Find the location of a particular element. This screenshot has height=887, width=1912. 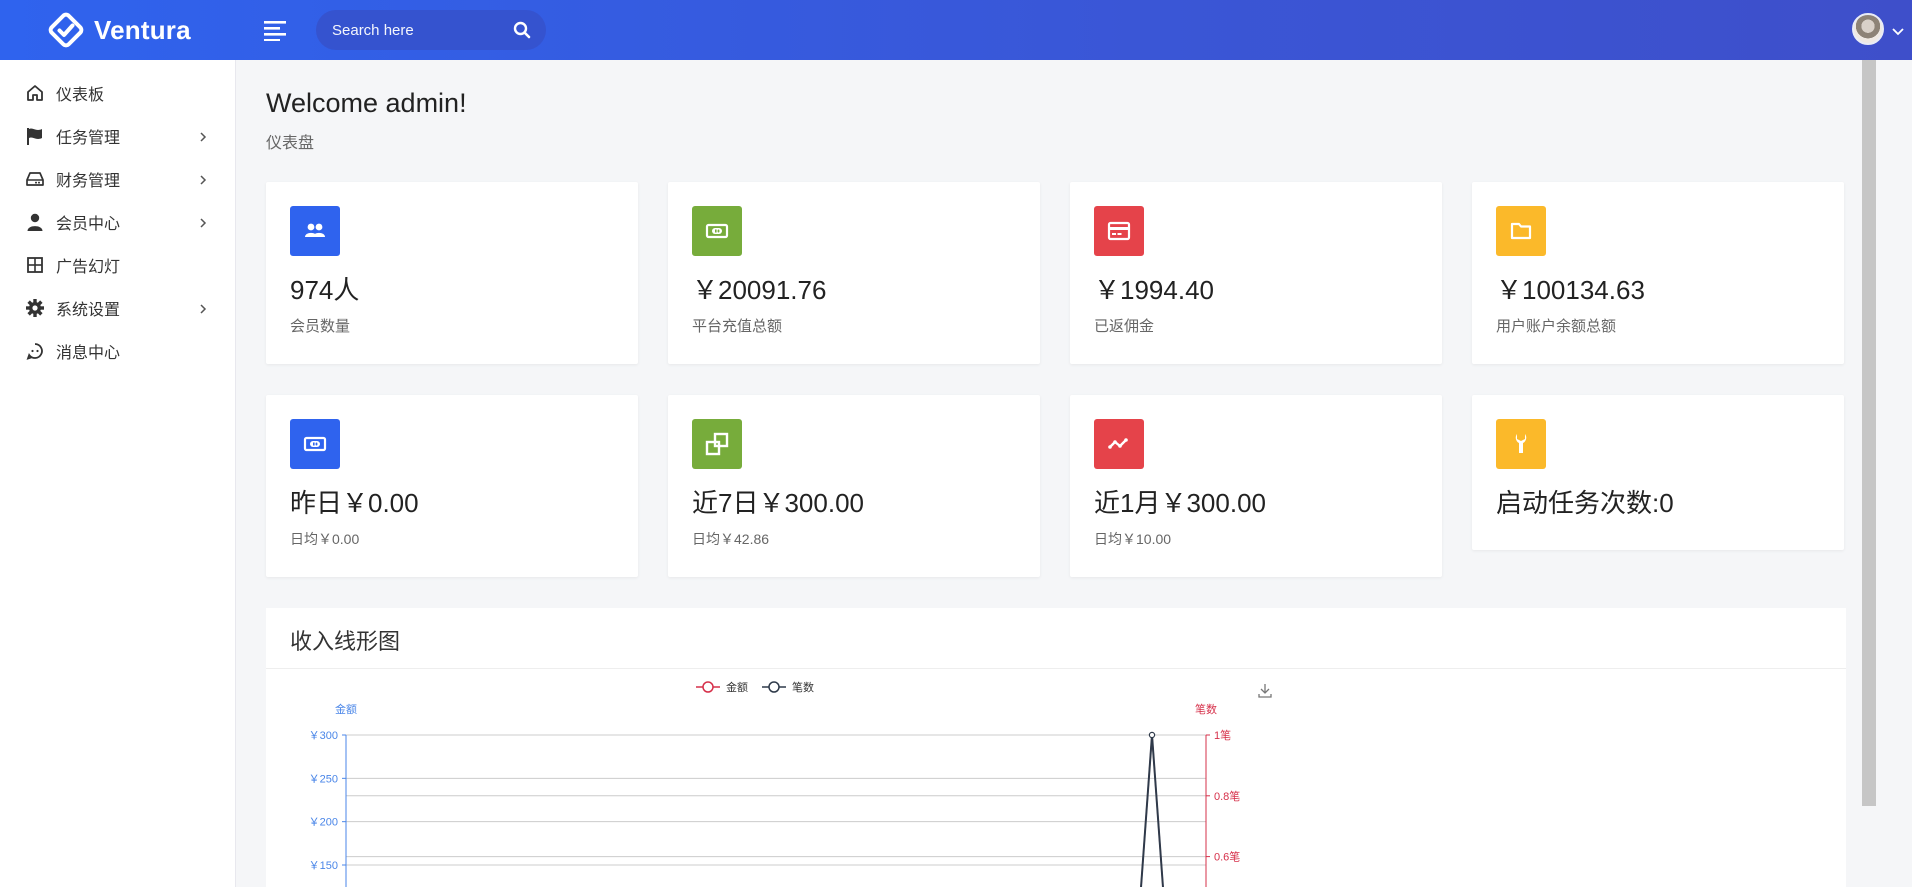

scrollbar is located at coordinates (1869, 433).